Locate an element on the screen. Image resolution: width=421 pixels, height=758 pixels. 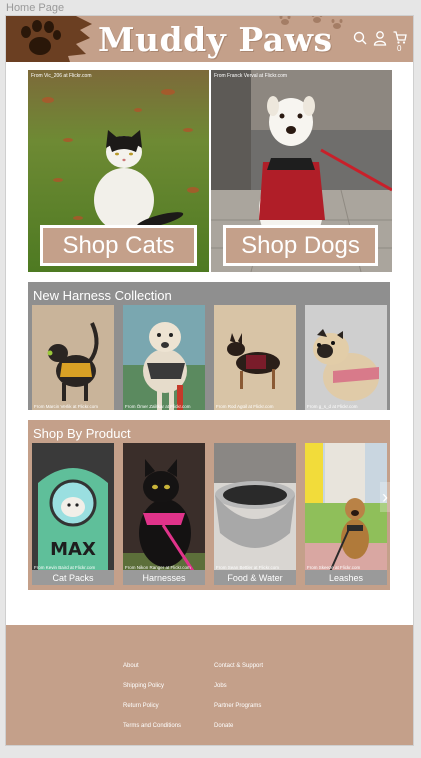
hero-cats: From Vic_206 at Flickr.com Shop Cats is located at coordinates (118, 171).